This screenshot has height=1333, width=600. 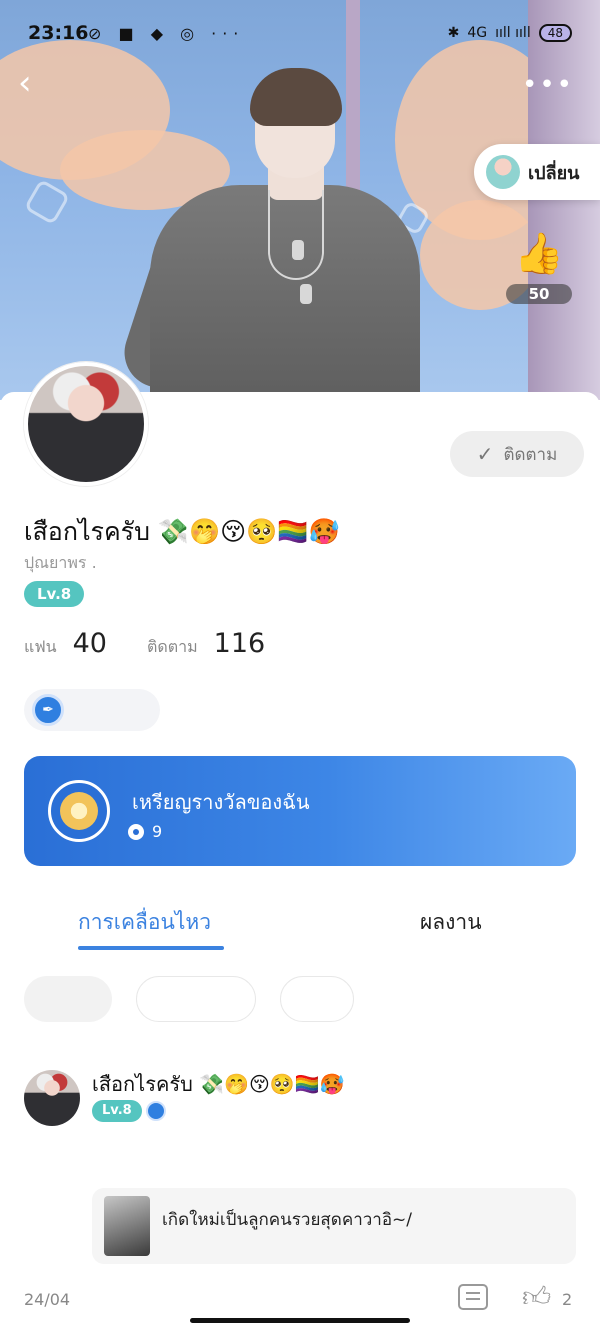 What do you see at coordinates (145, 831) in the screenshot?
I see `medal-count: 9` at bounding box center [145, 831].